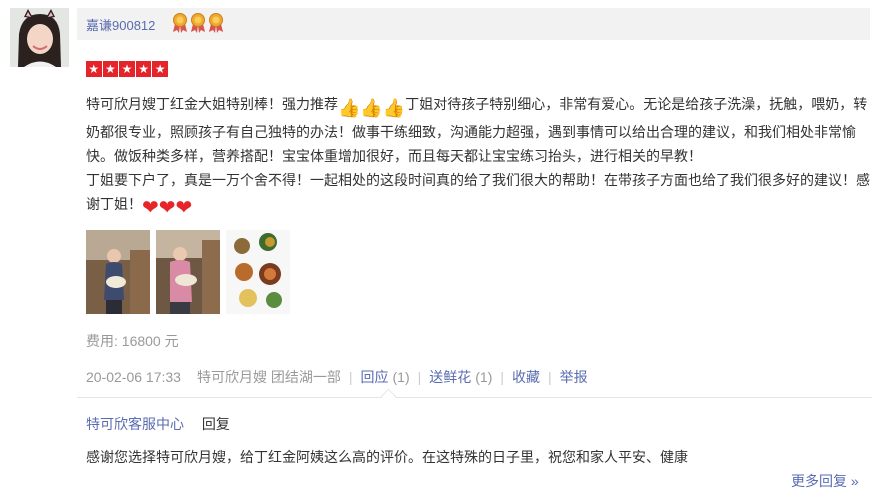  Describe the element at coordinates (375, 377) in the screenshot. I see `reply-link: 回应` at that location.